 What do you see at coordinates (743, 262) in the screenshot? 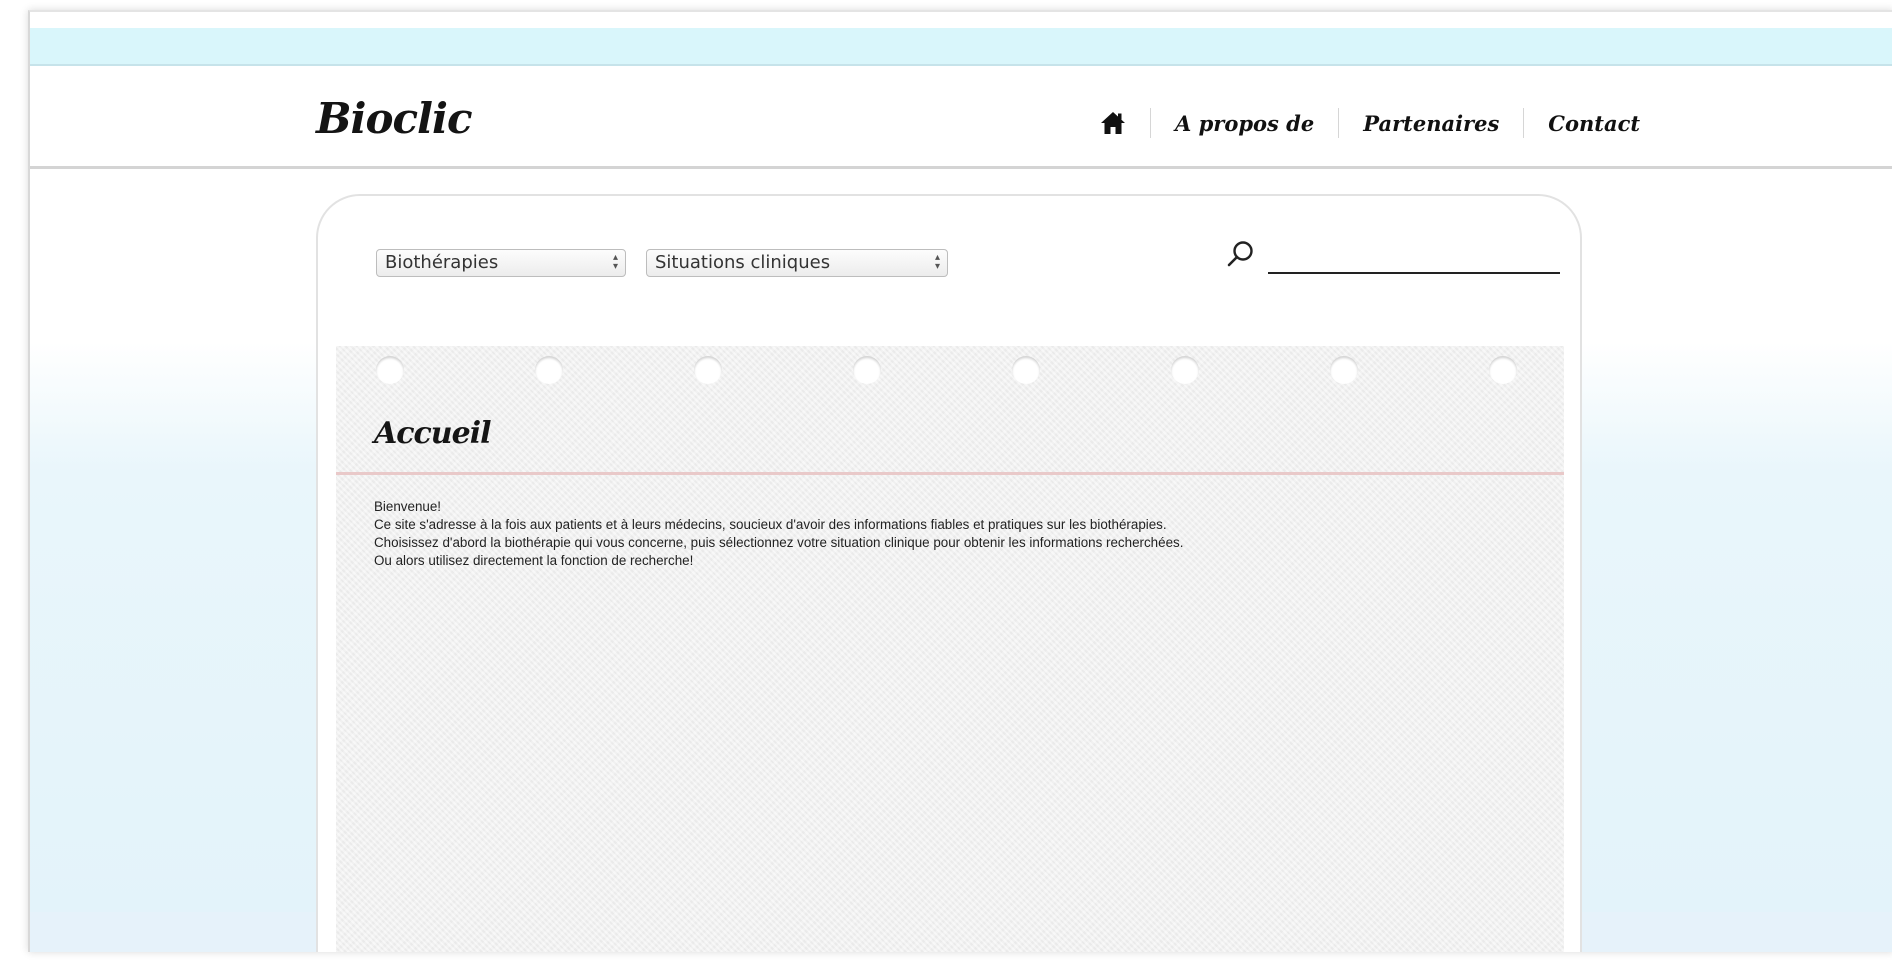
I see `clinical-situation-select-value: Situations cliniques` at bounding box center [743, 262].